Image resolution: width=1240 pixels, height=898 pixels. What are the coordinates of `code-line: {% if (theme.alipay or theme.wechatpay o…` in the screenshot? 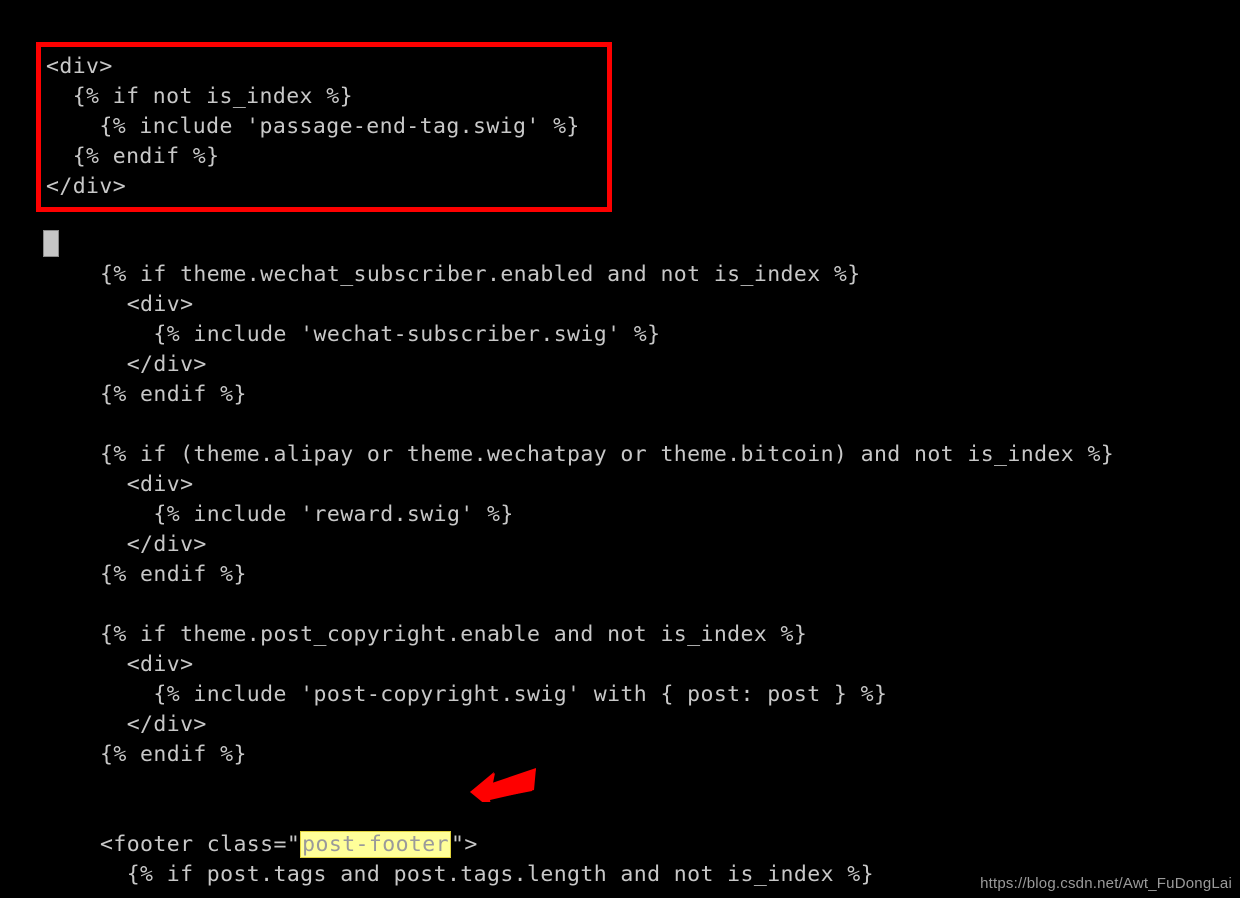 It's located at (607, 454).